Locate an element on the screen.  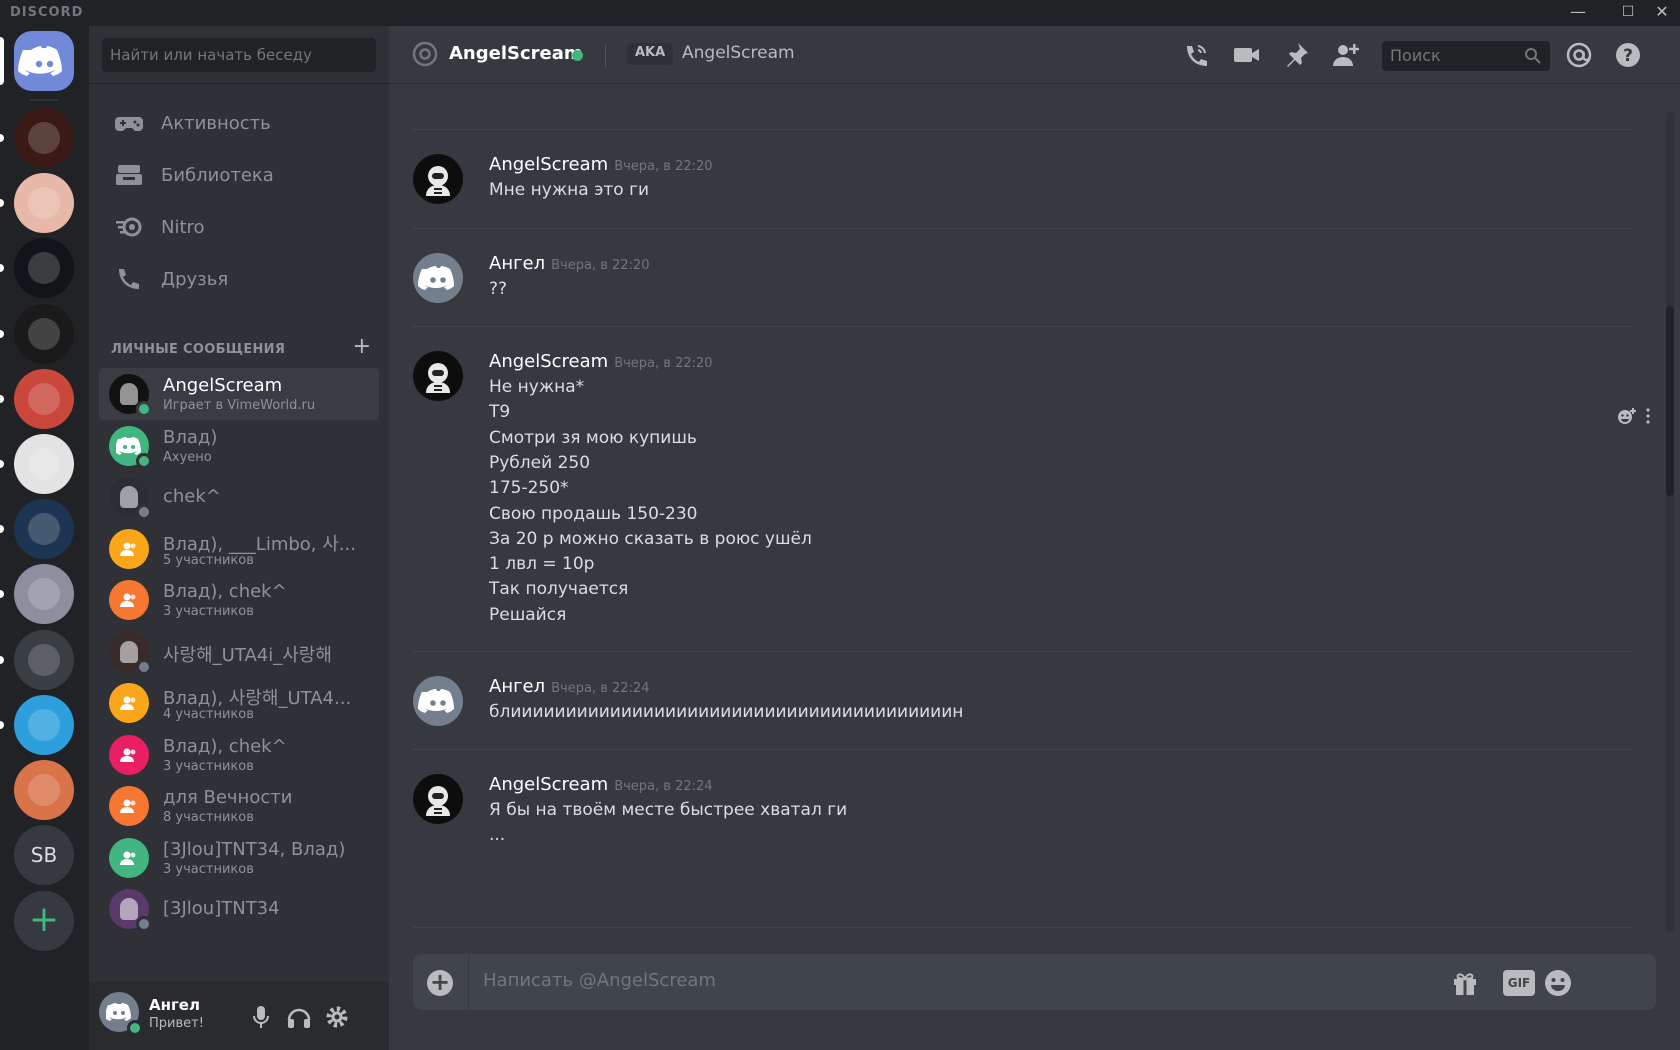
dm-subtext: 3 участников is located at coordinates (208, 766).